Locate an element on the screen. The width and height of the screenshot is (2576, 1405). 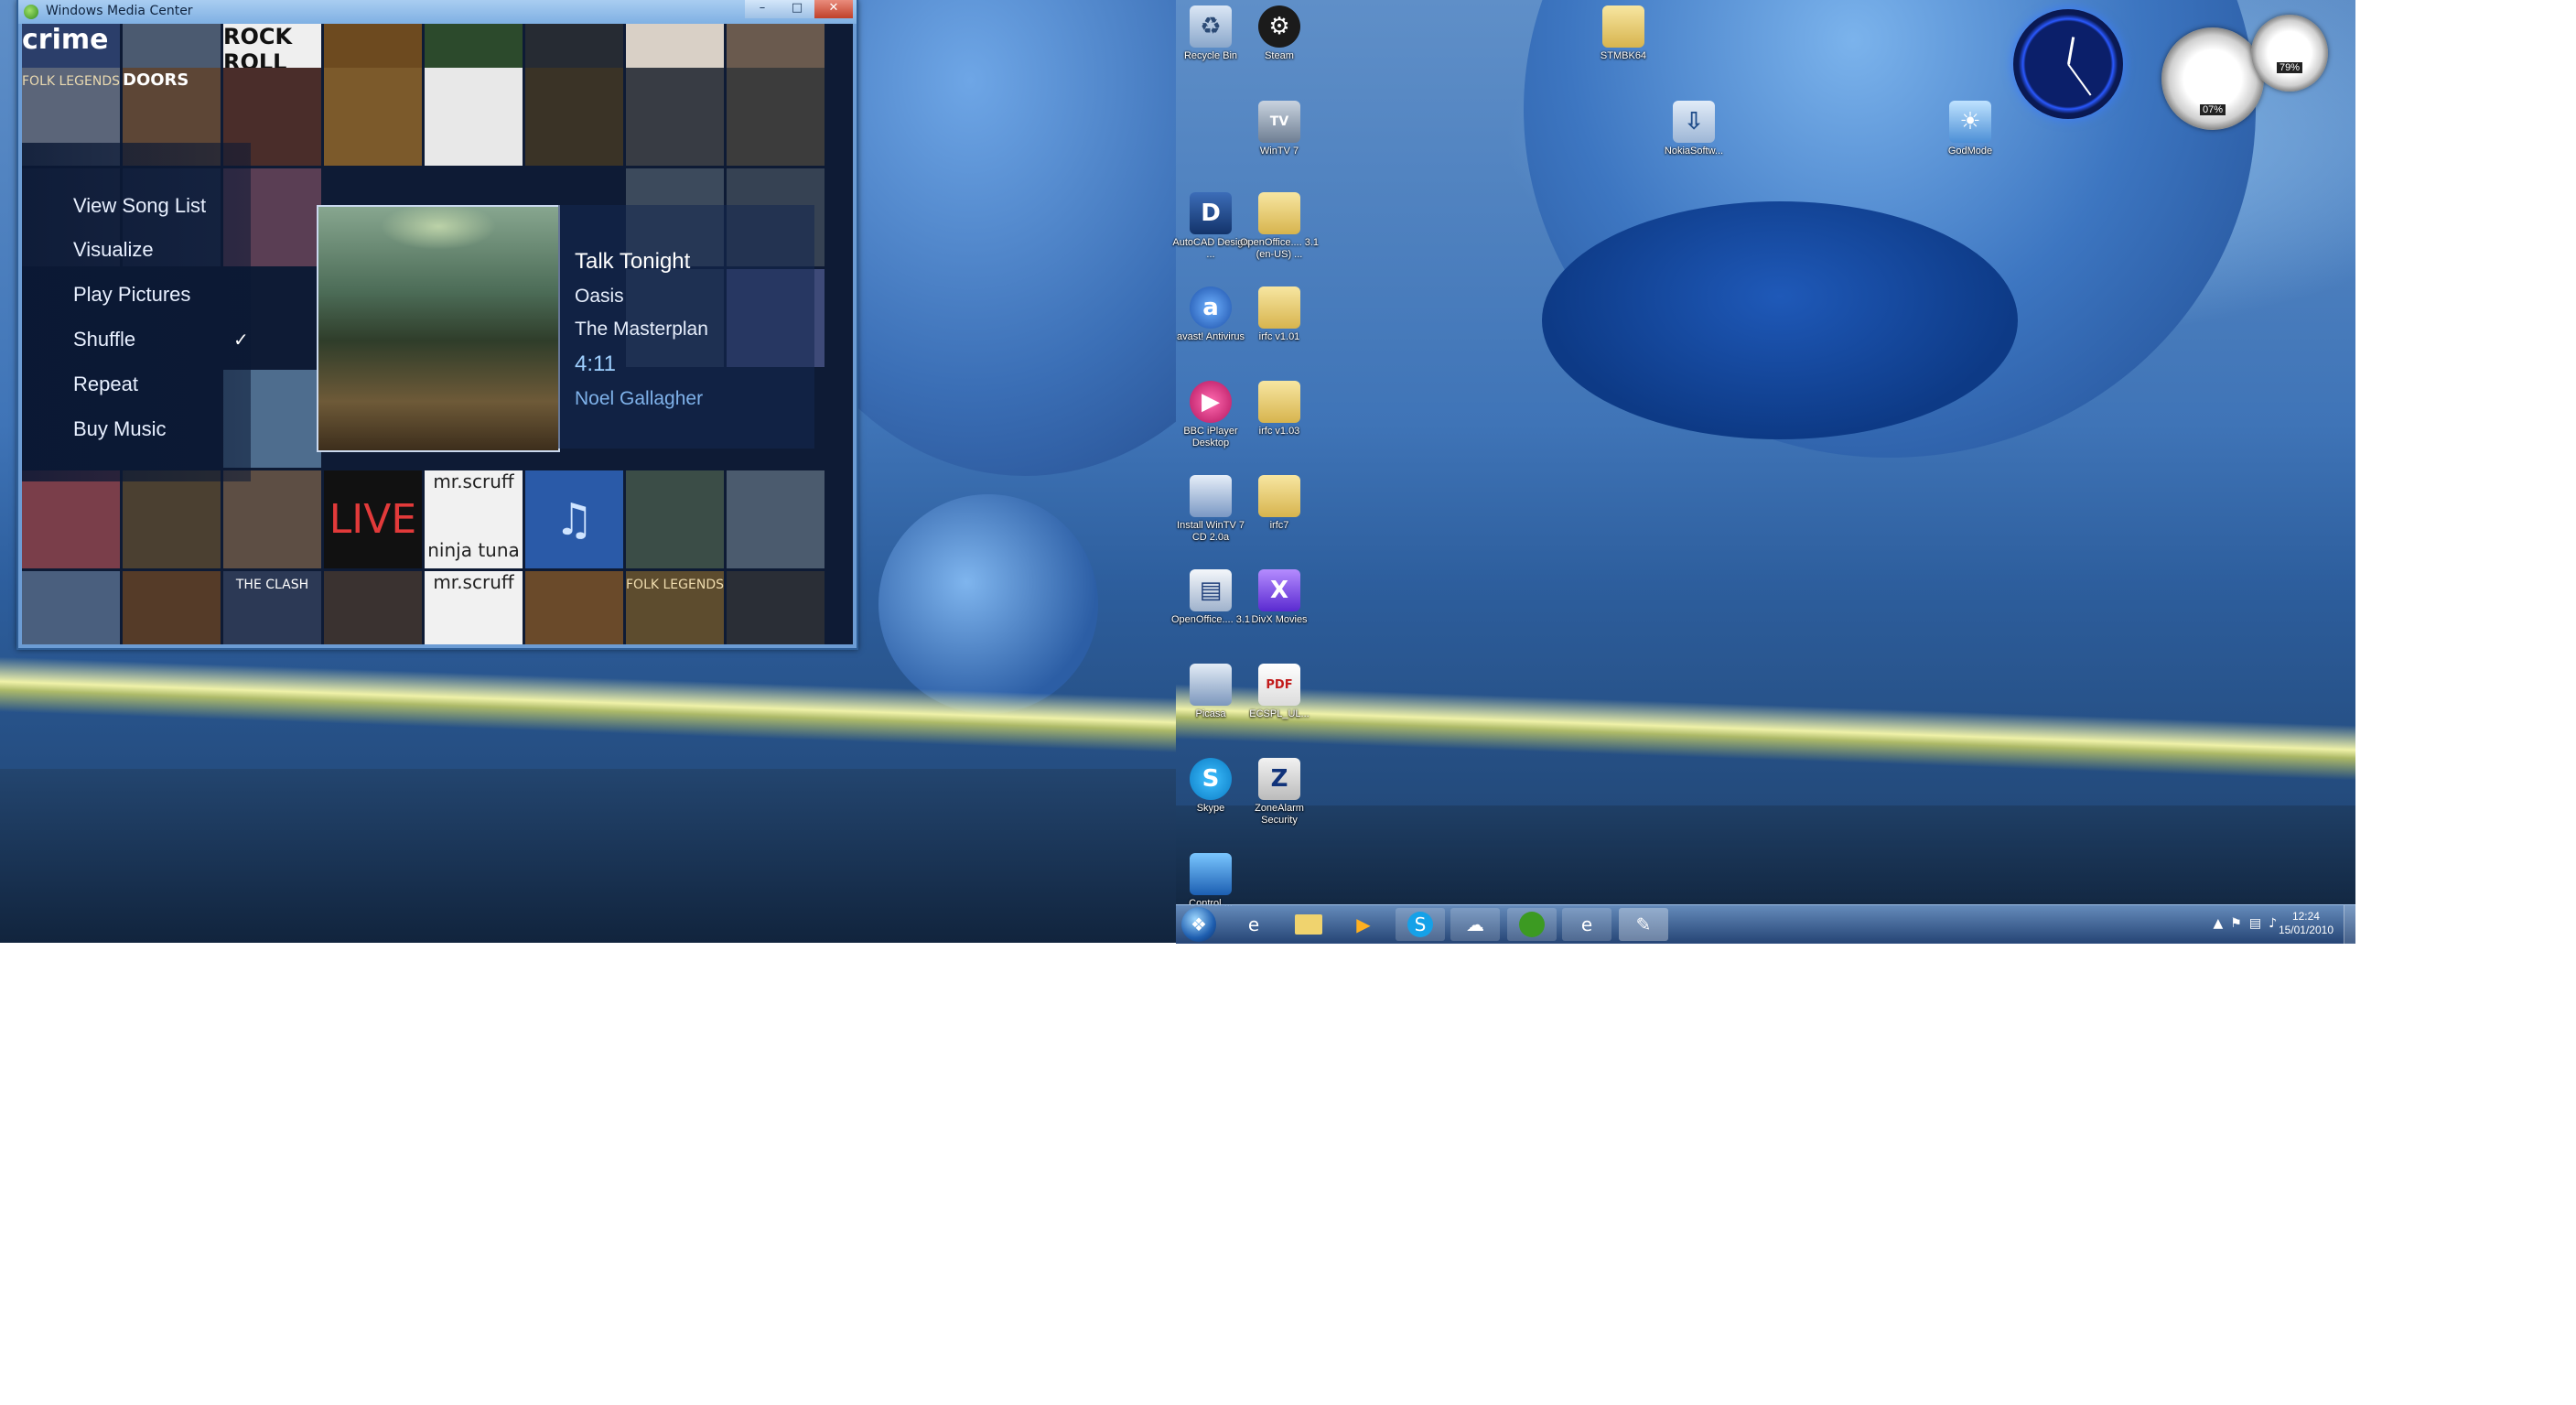
control-panel-icon: ☀ is located at coordinates (1970, 122).